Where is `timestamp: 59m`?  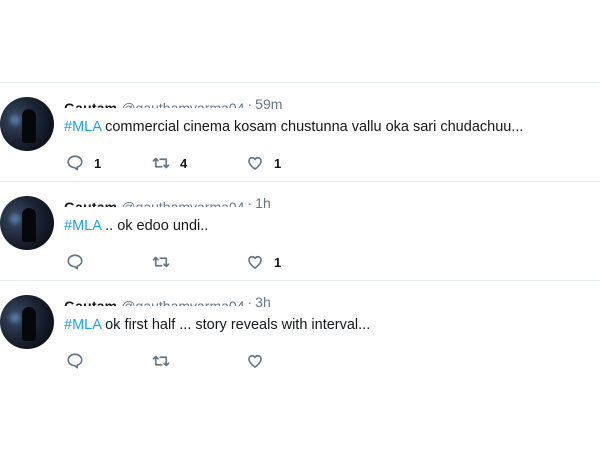 timestamp: 59m is located at coordinates (268, 104).